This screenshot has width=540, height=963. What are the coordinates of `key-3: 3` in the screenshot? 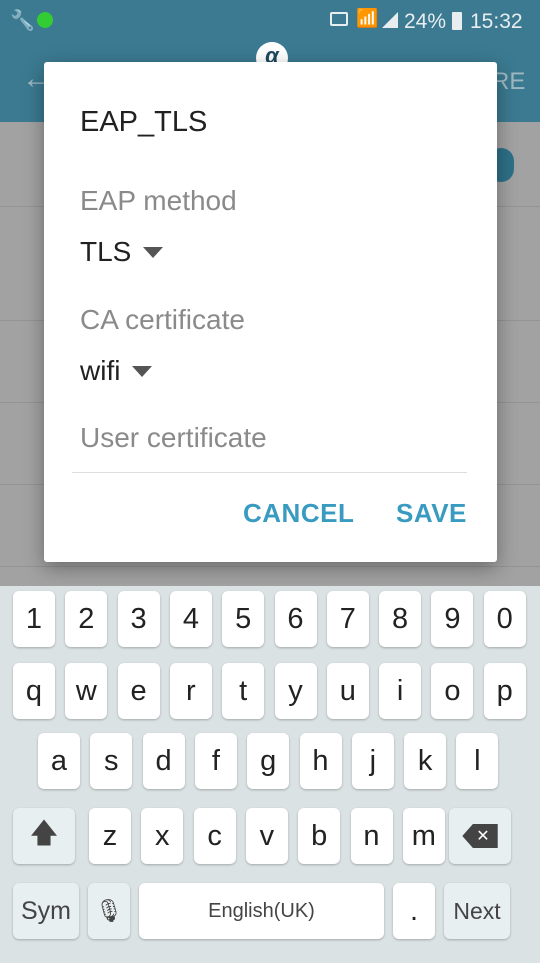 It's located at (138, 619).